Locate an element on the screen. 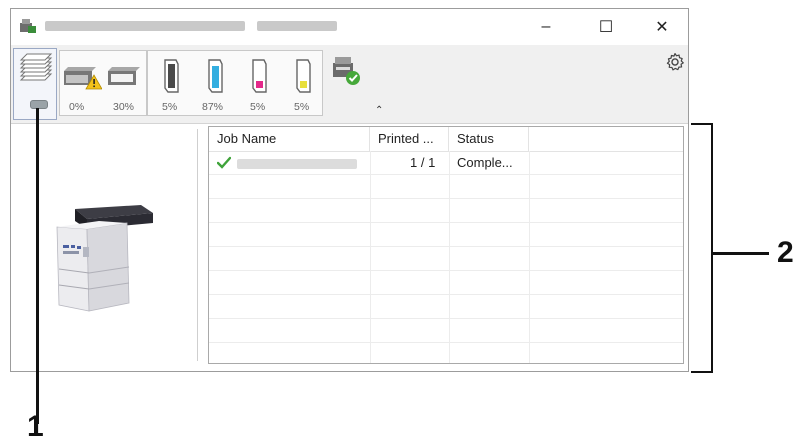  window-title-redacted is located at coordinates (145, 26).